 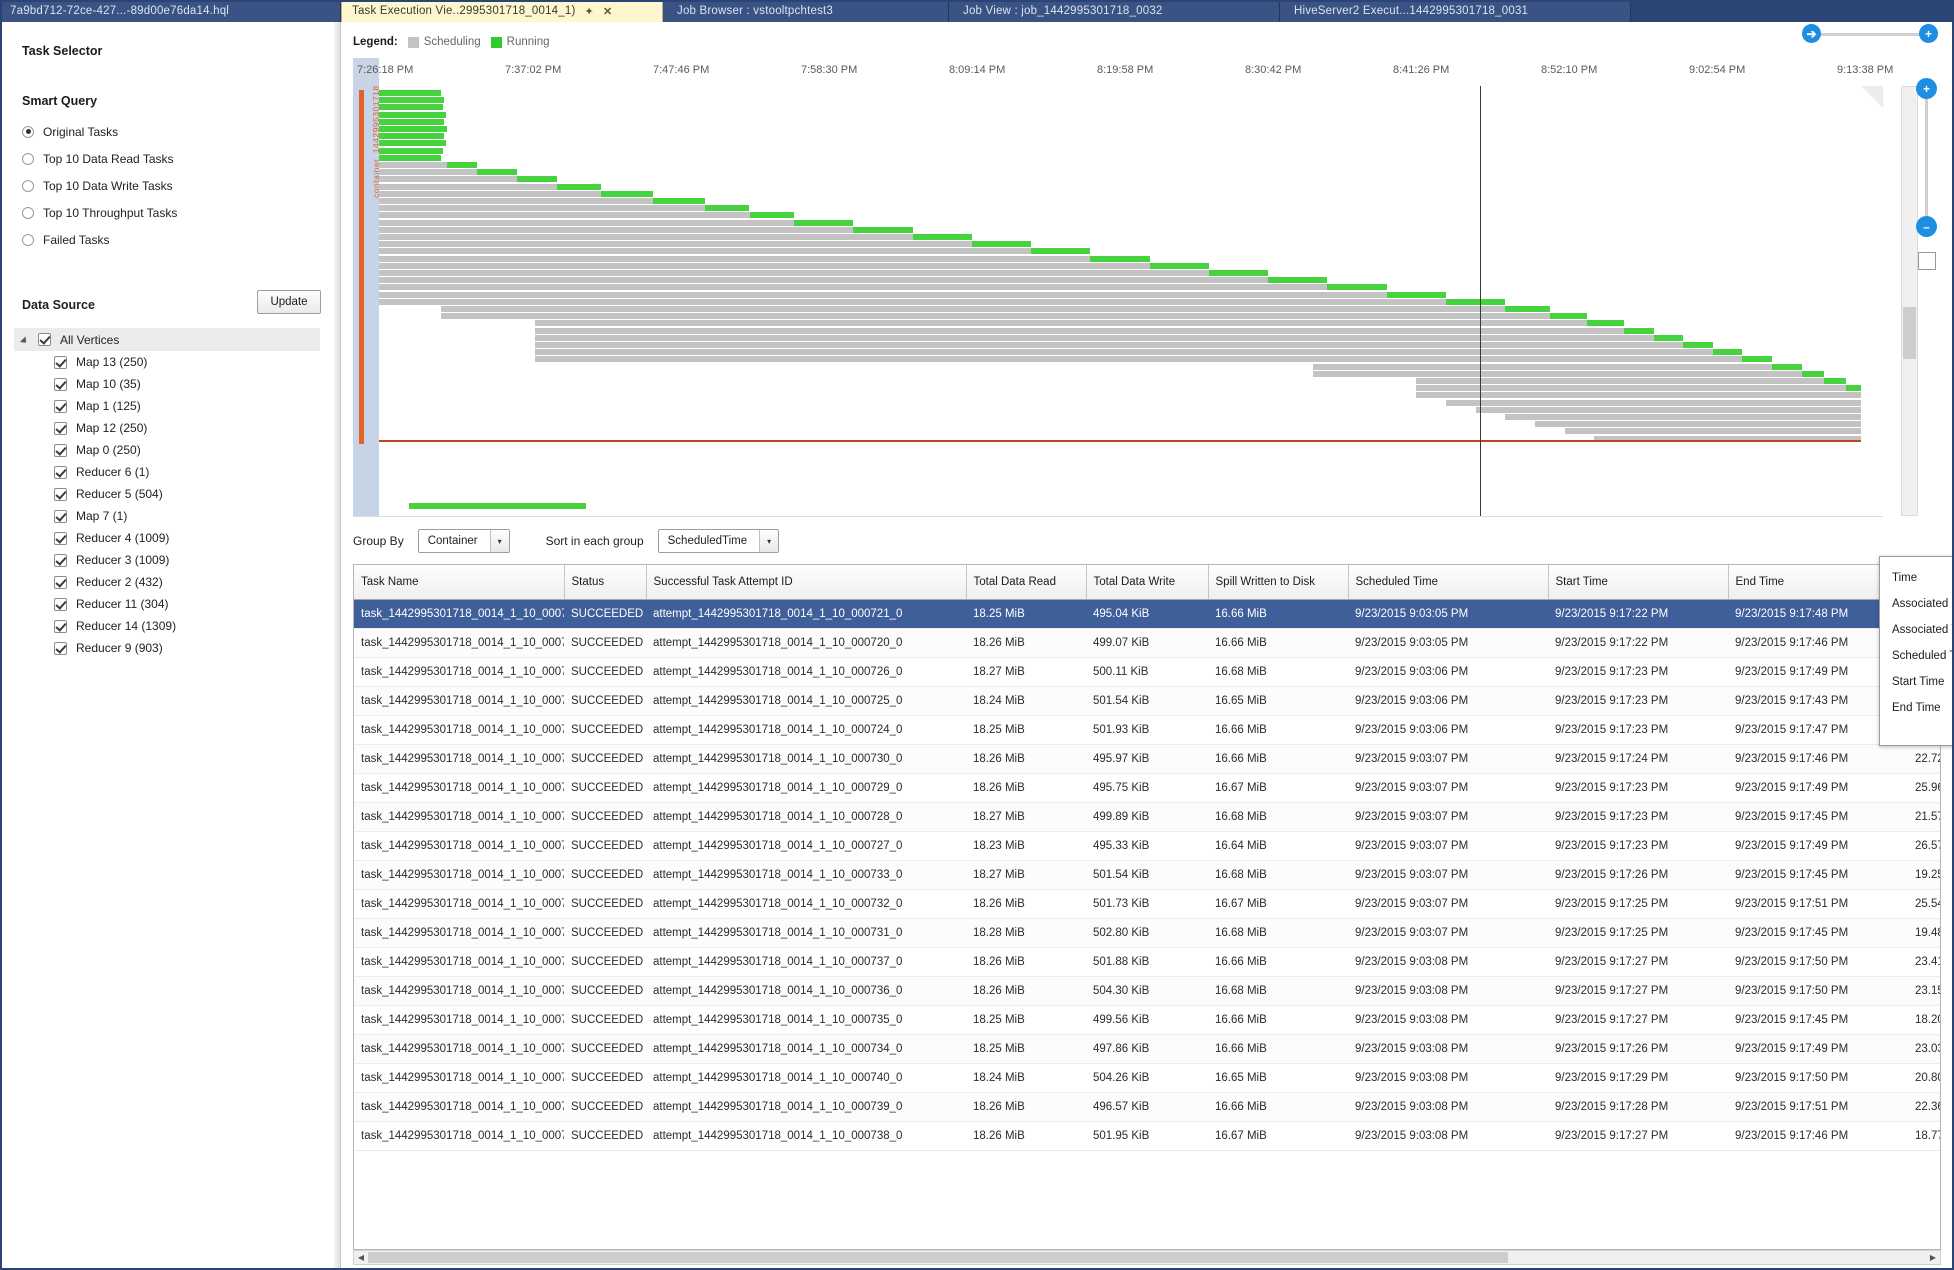 I want to click on vertical-zoom-out-button: –, so click(x=1926, y=226).